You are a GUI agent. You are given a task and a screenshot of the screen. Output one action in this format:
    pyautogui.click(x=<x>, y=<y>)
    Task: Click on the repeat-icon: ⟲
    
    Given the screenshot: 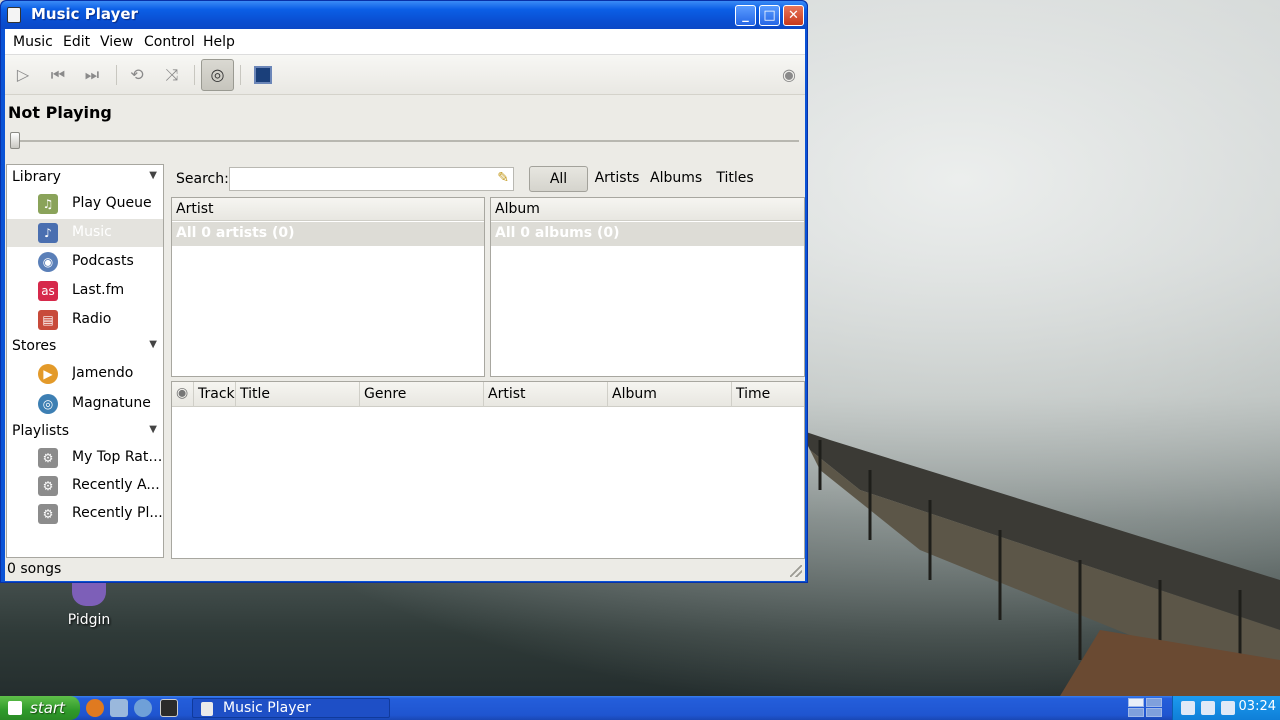 What is the action you would take?
    pyautogui.click(x=137, y=75)
    